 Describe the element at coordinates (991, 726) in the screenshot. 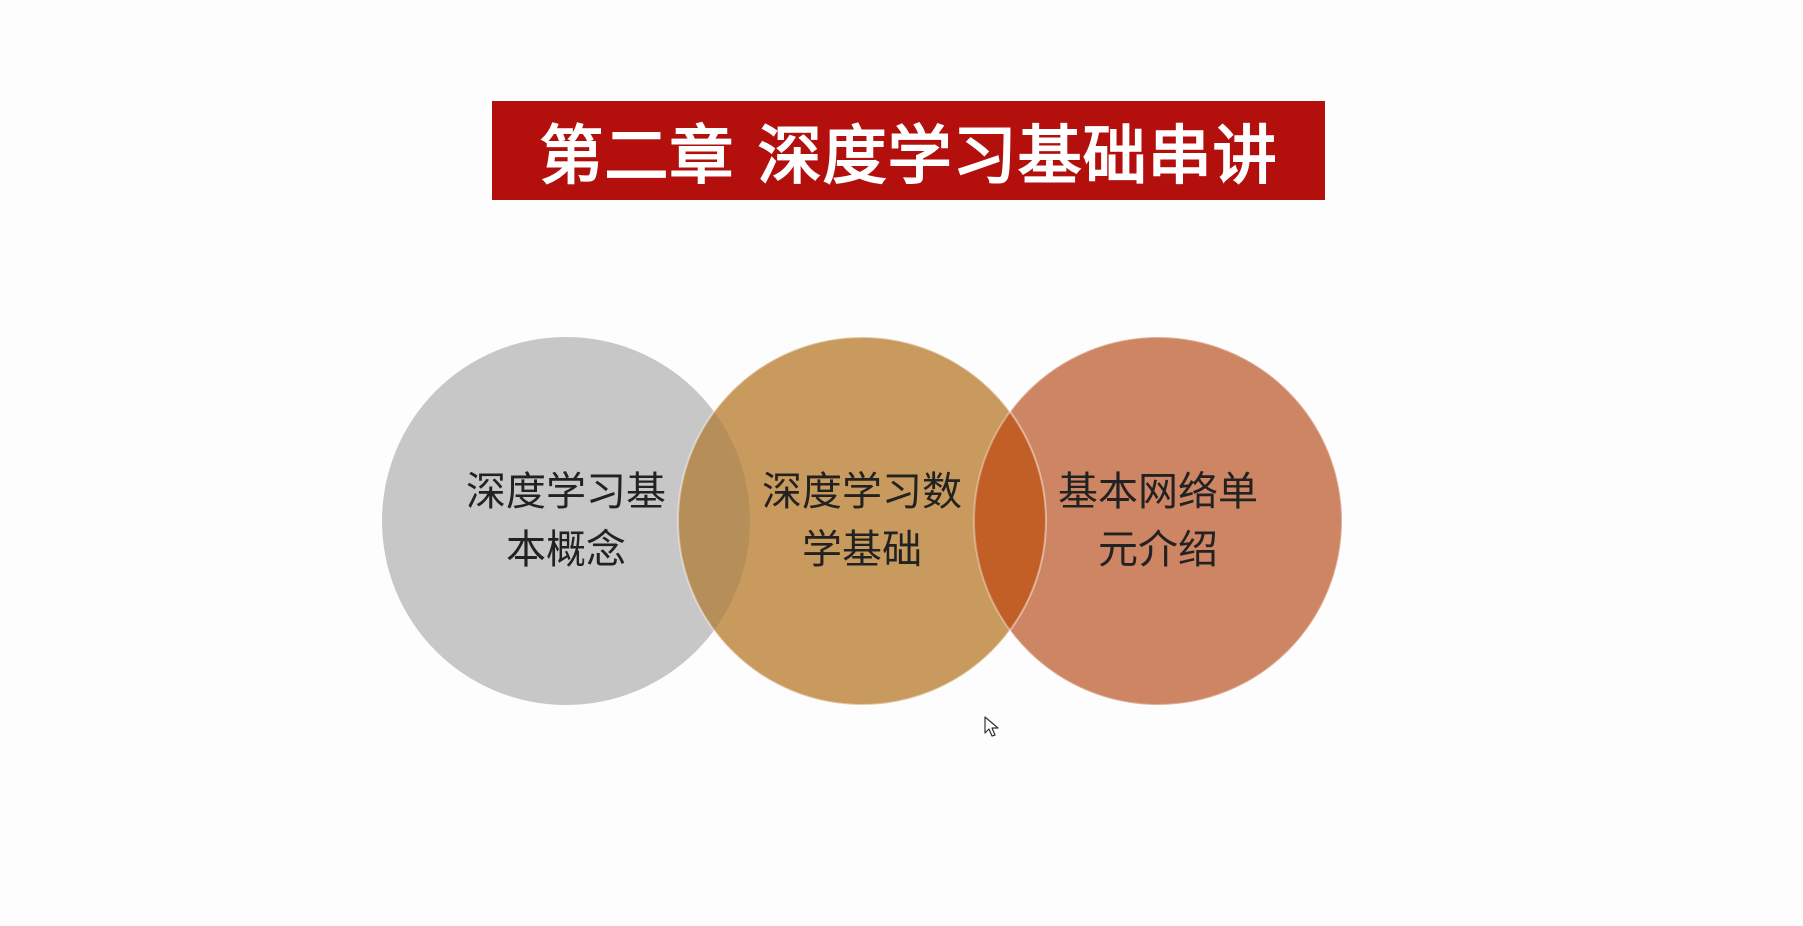

I see `mouse-pointer-icon` at that location.